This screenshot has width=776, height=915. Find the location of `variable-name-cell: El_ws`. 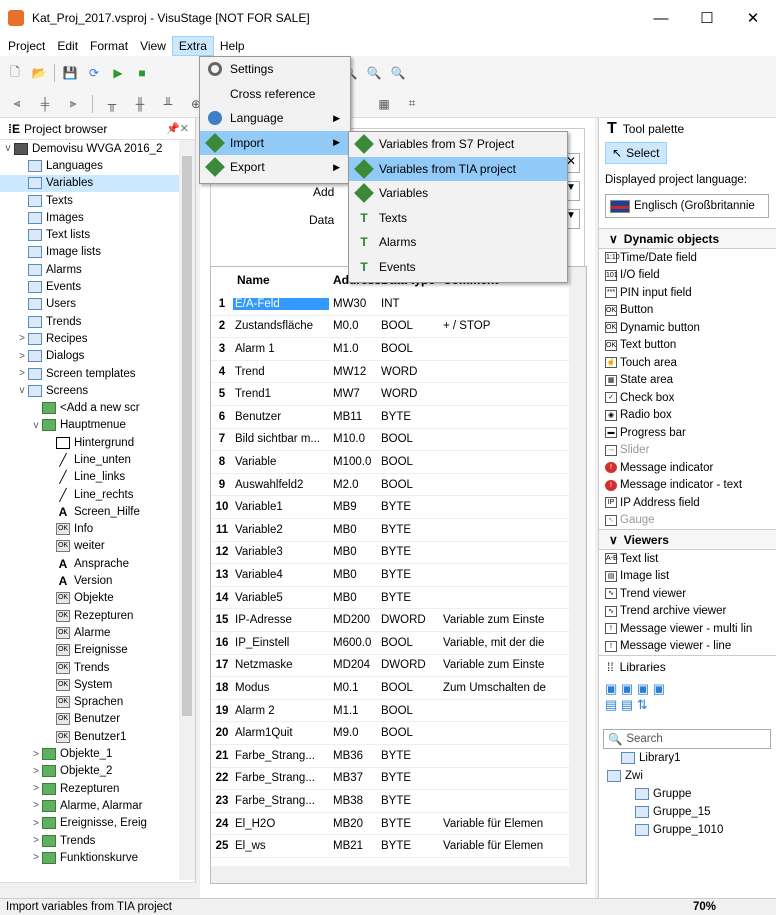

variable-name-cell: El_ws is located at coordinates (281, 846).